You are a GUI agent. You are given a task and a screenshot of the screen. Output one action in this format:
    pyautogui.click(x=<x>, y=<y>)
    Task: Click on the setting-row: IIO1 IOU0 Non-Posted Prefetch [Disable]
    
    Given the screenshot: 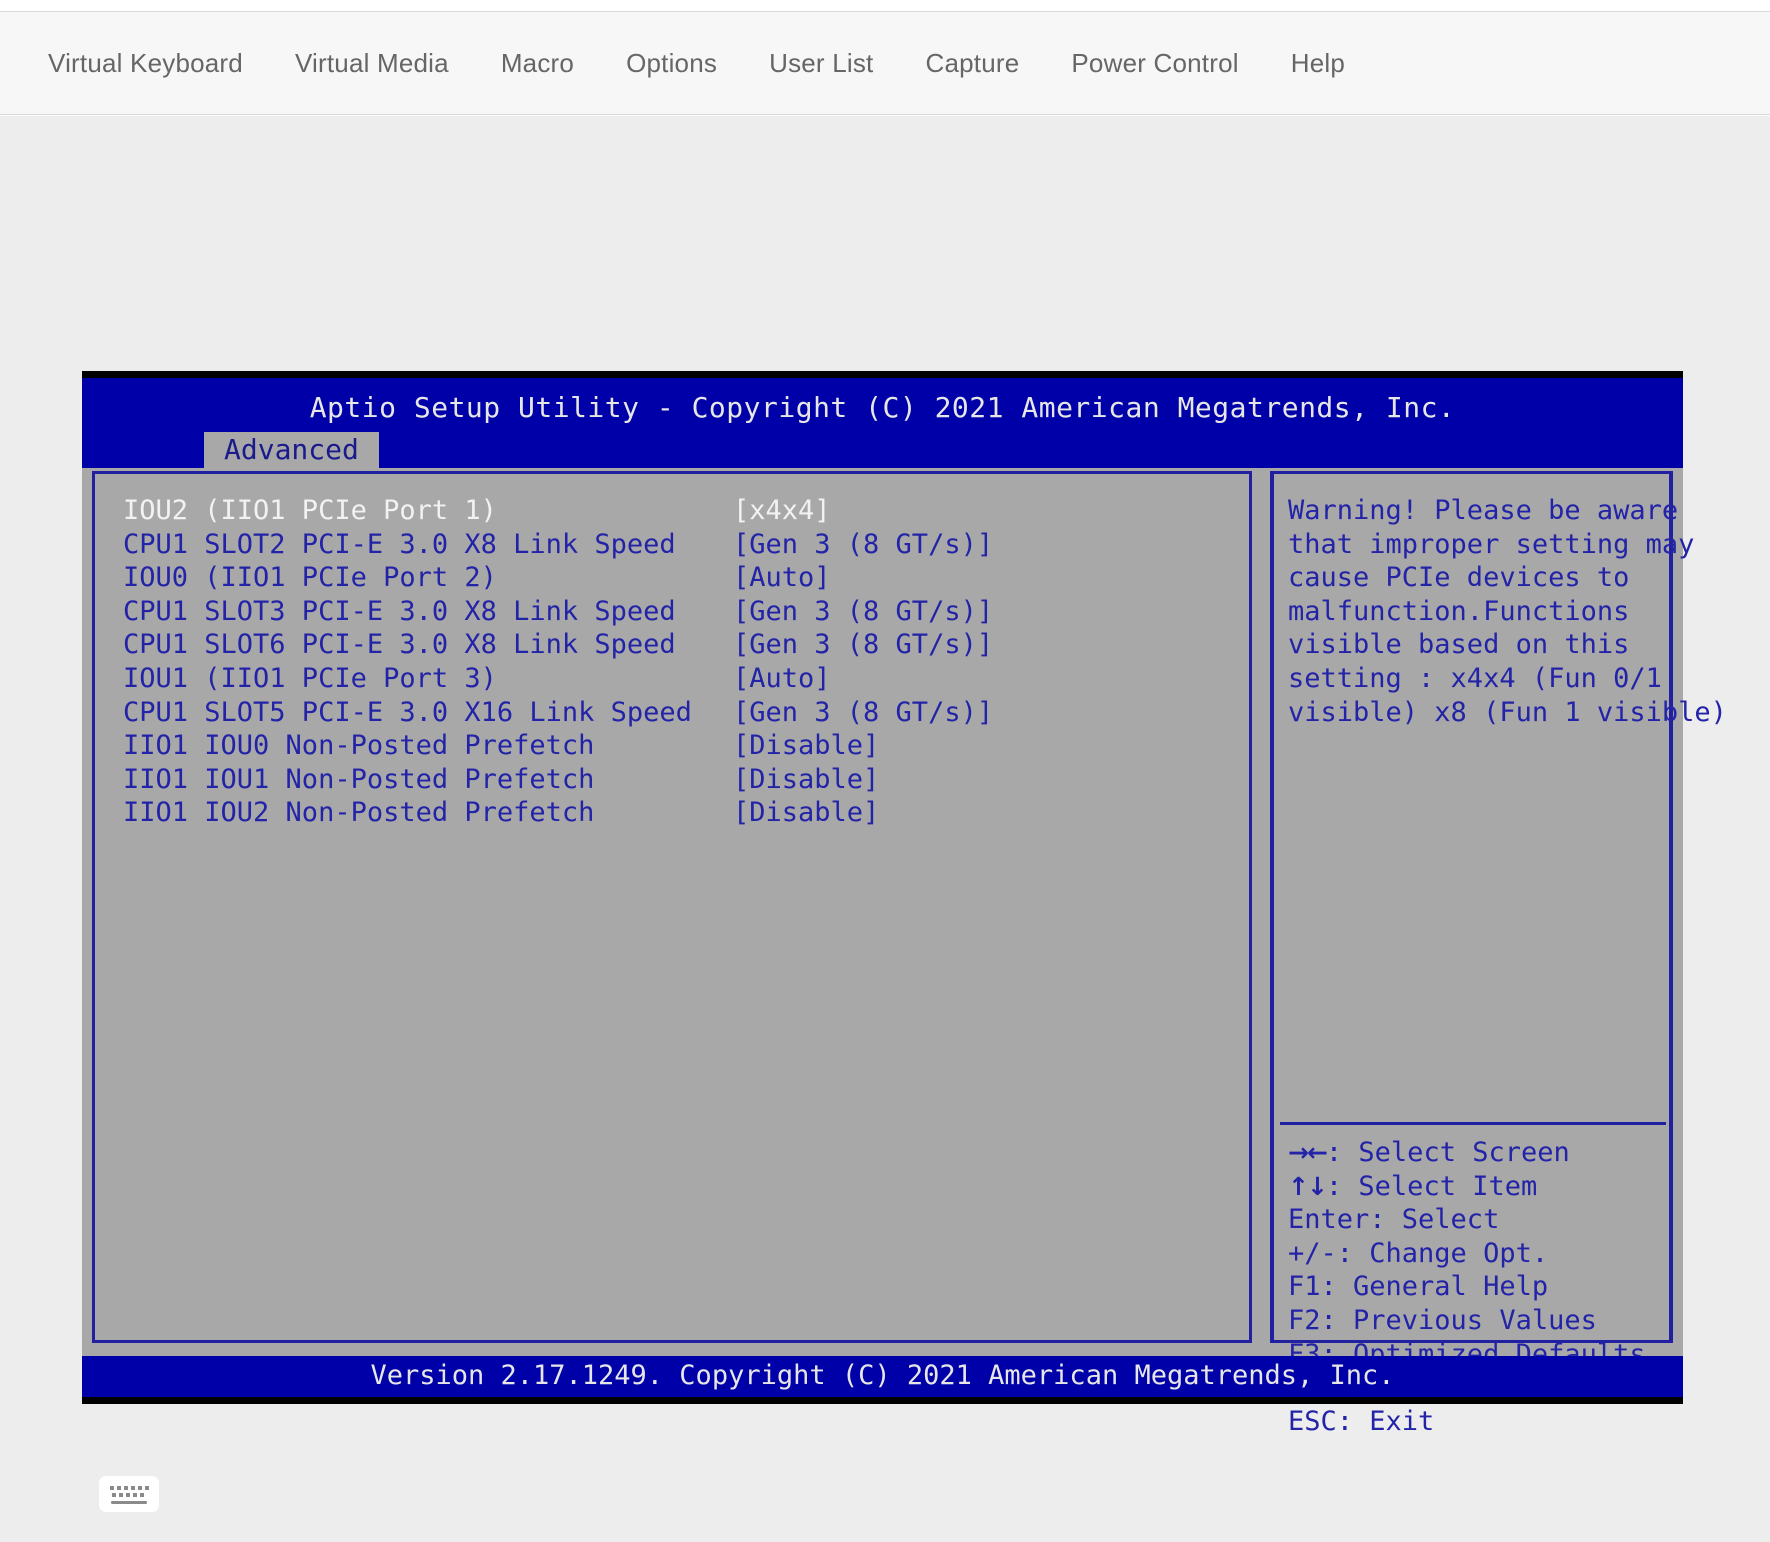 What is the action you would take?
    pyautogui.click(x=680, y=746)
    